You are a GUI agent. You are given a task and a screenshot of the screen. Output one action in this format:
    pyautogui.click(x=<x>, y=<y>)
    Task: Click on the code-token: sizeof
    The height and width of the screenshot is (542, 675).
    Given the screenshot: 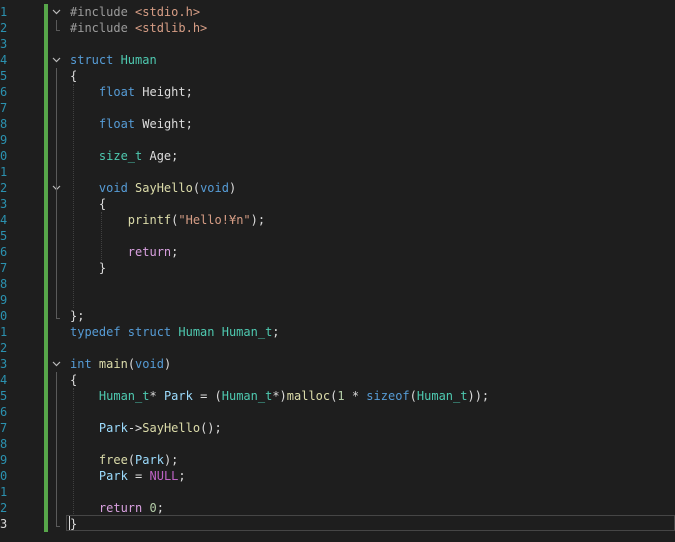 What is the action you would take?
    pyautogui.click(x=388, y=396)
    